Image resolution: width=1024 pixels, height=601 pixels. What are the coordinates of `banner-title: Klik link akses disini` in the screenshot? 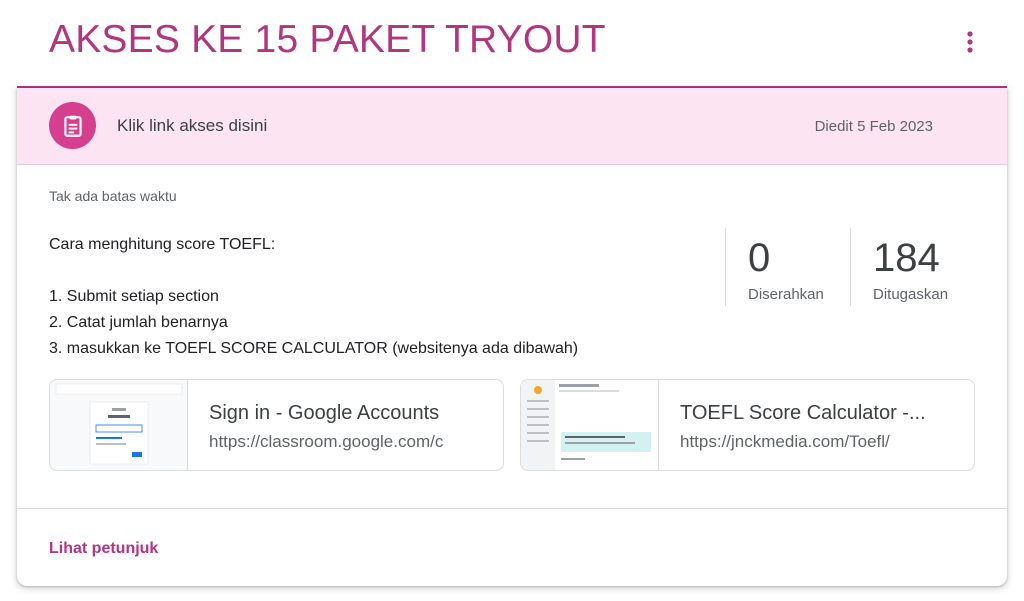 It's located at (192, 125).